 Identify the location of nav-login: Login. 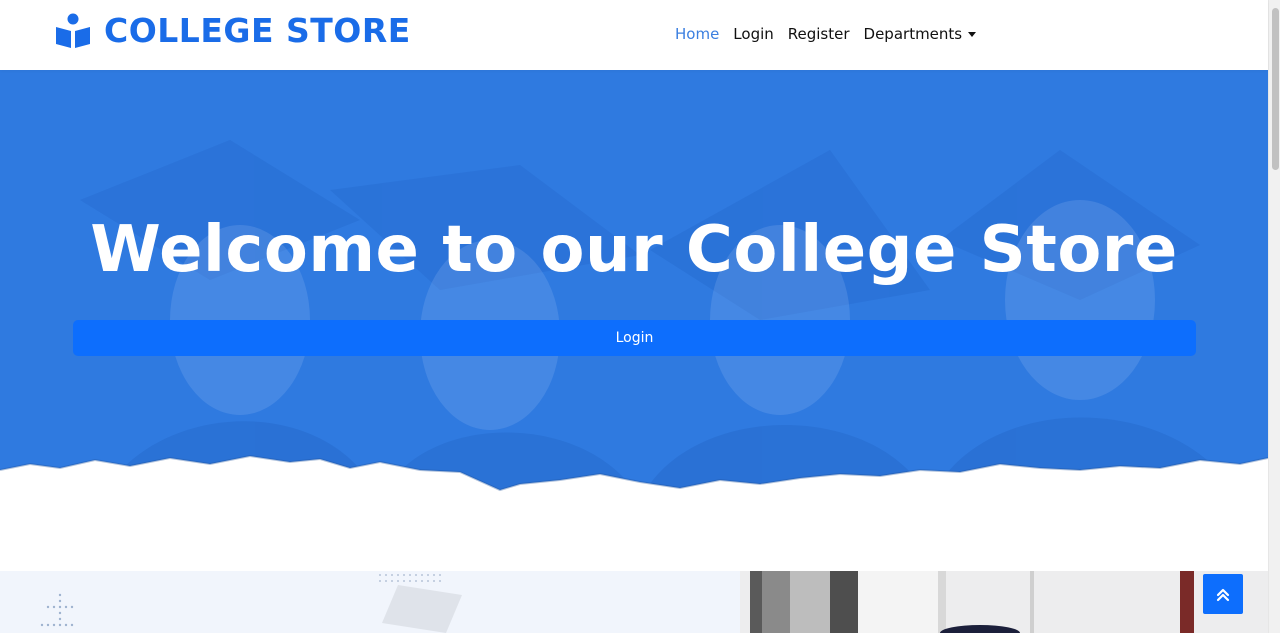
(753, 34).